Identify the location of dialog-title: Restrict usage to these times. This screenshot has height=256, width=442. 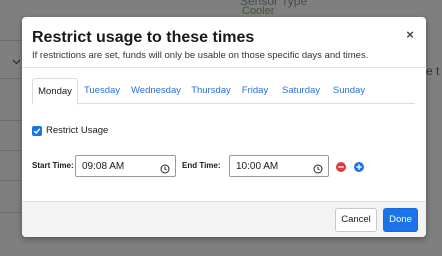
(143, 37).